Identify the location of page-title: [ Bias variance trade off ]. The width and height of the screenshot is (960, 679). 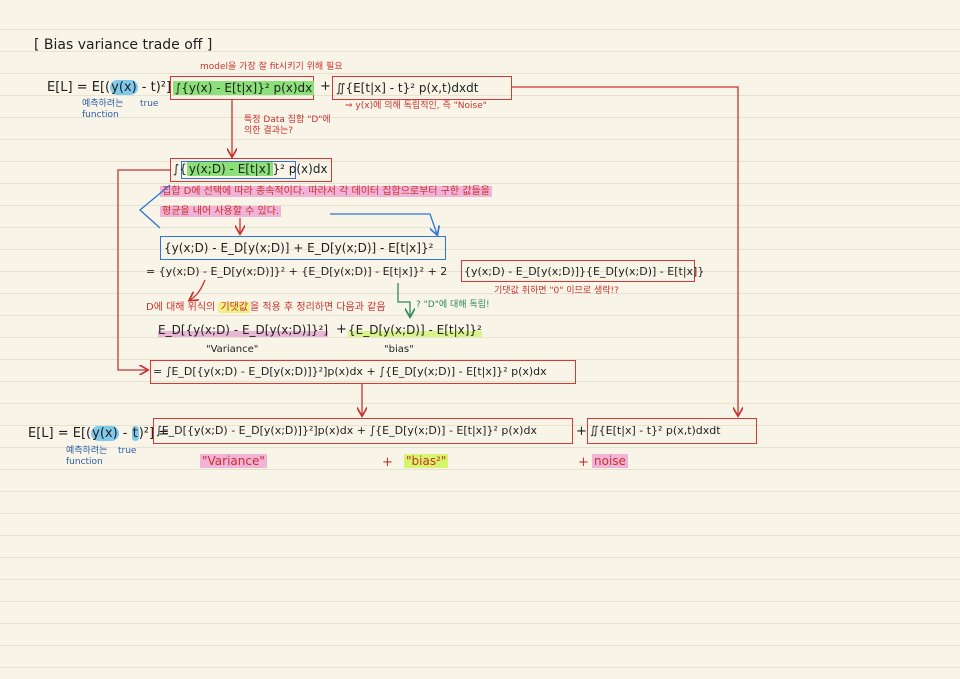
(123, 45).